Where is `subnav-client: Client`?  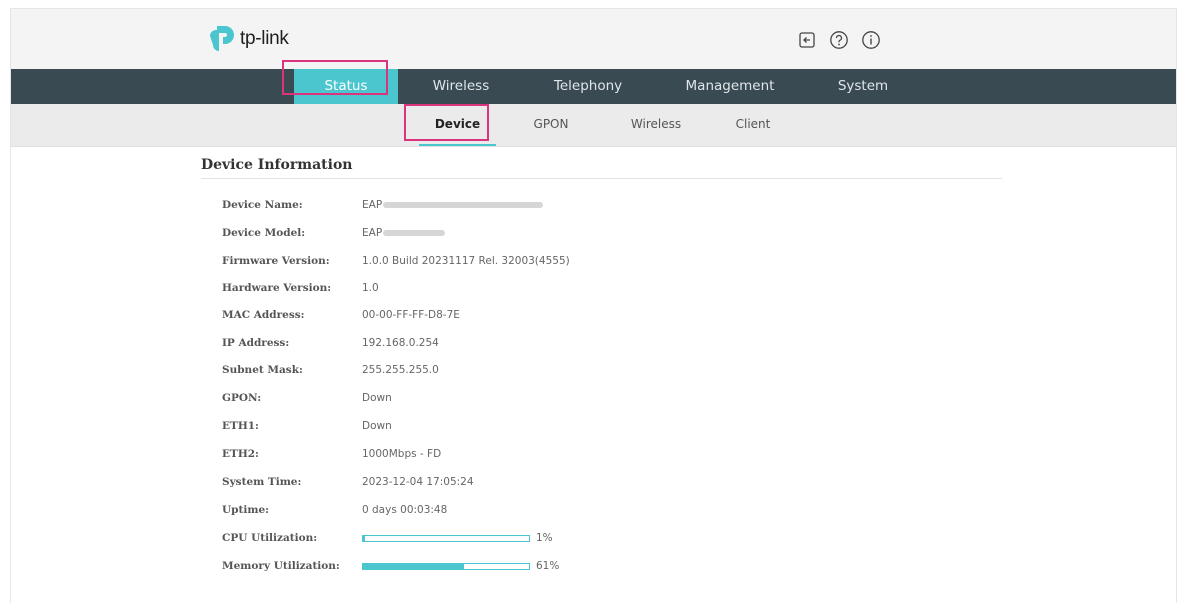 subnav-client: Client is located at coordinates (753, 125).